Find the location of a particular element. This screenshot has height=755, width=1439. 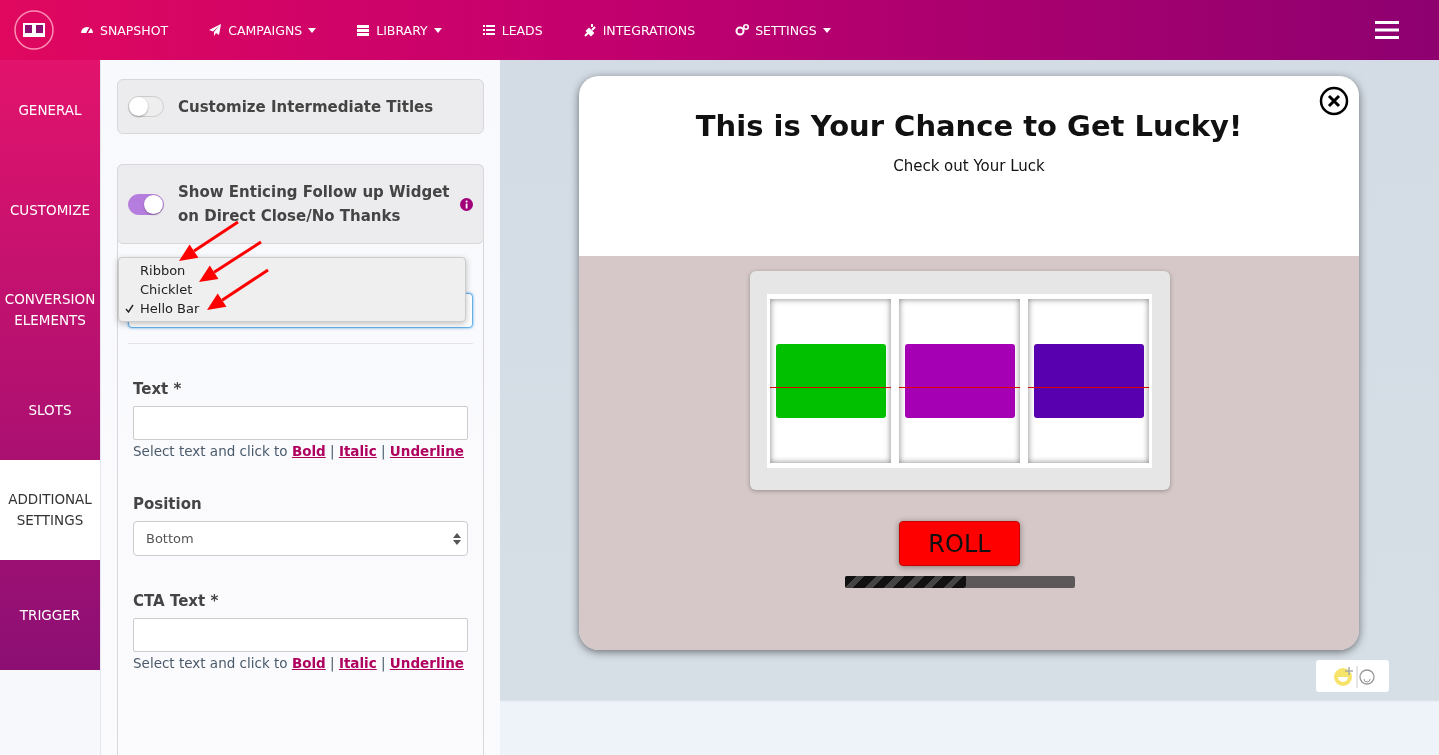

dropdown-option: Ribbon is located at coordinates (292, 270).